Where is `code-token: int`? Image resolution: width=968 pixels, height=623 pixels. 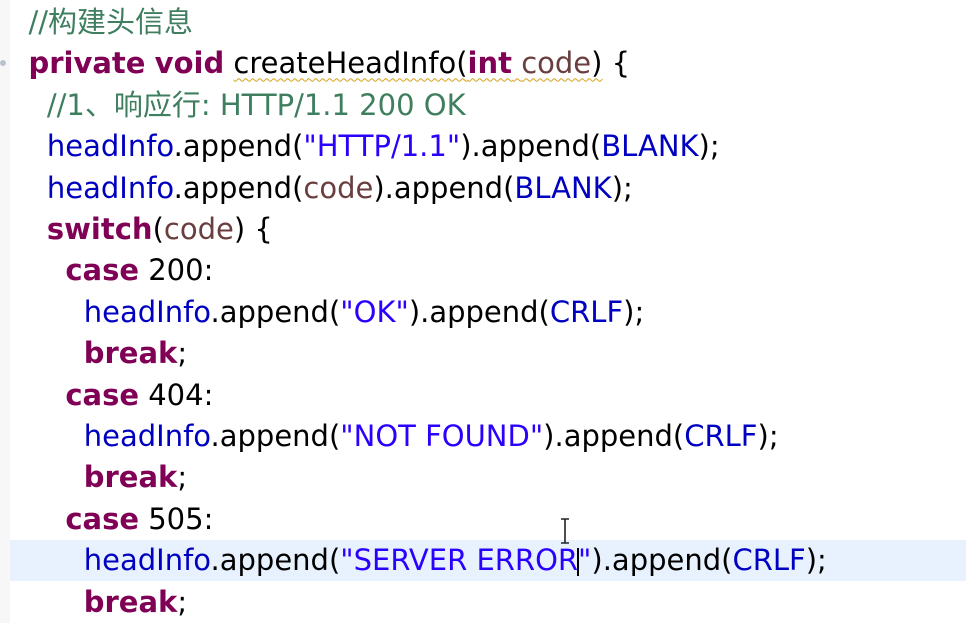 code-token: int is located at coordinates (489, 63).